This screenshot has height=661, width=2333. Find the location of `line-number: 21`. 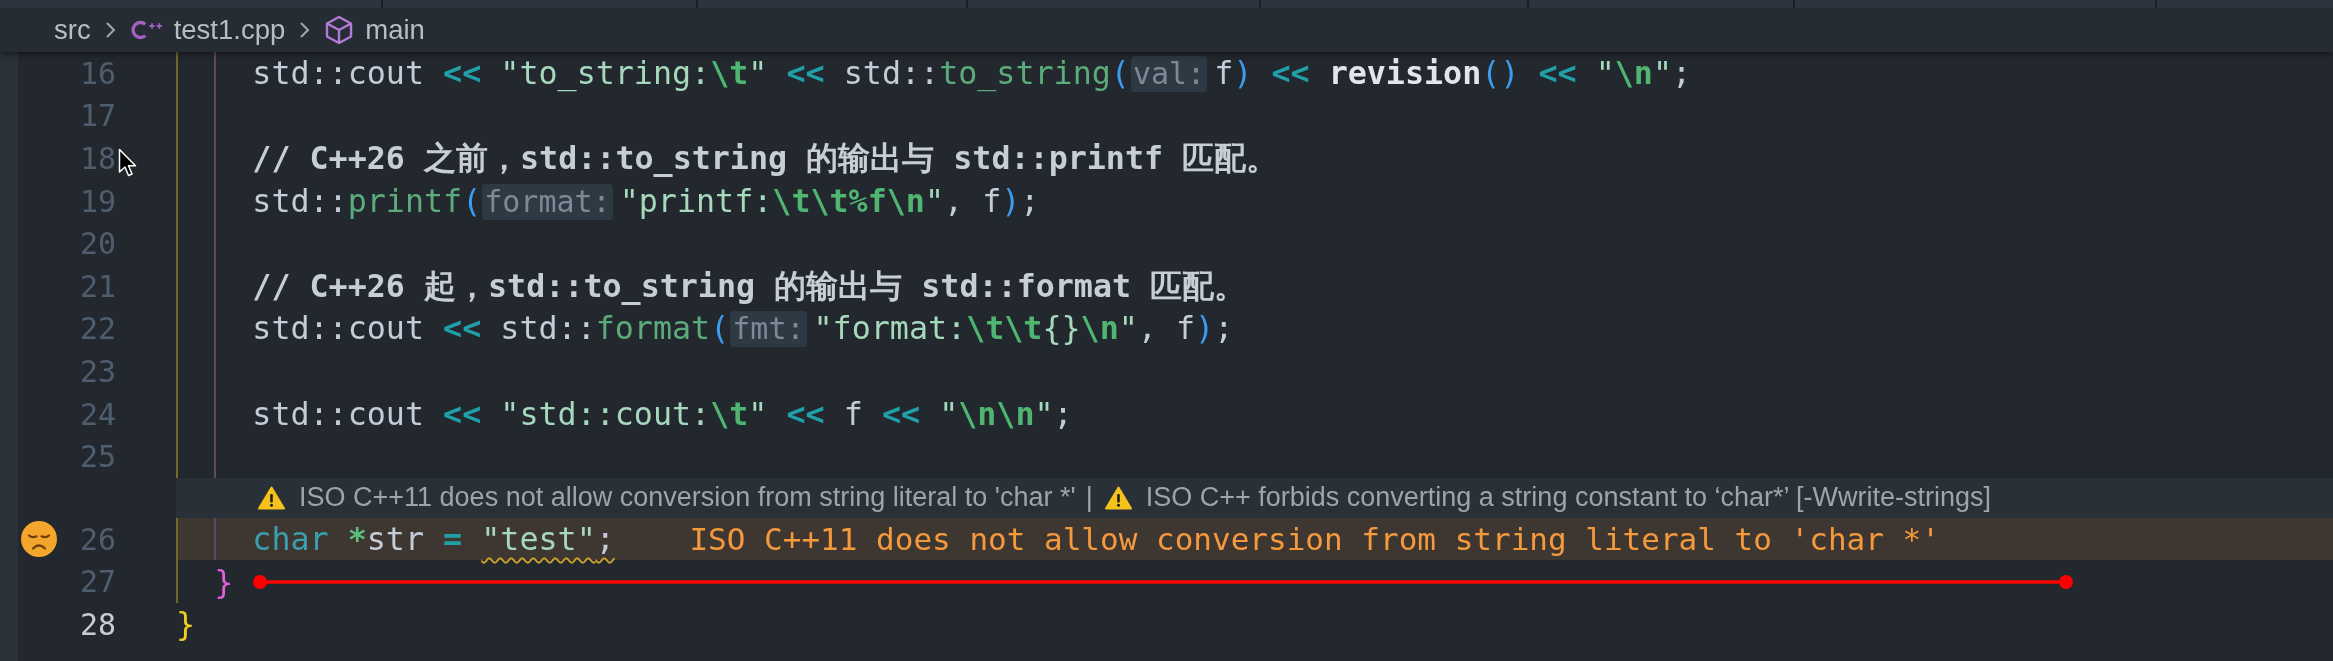

line-number: 21 is located at coordinates (97, 286).